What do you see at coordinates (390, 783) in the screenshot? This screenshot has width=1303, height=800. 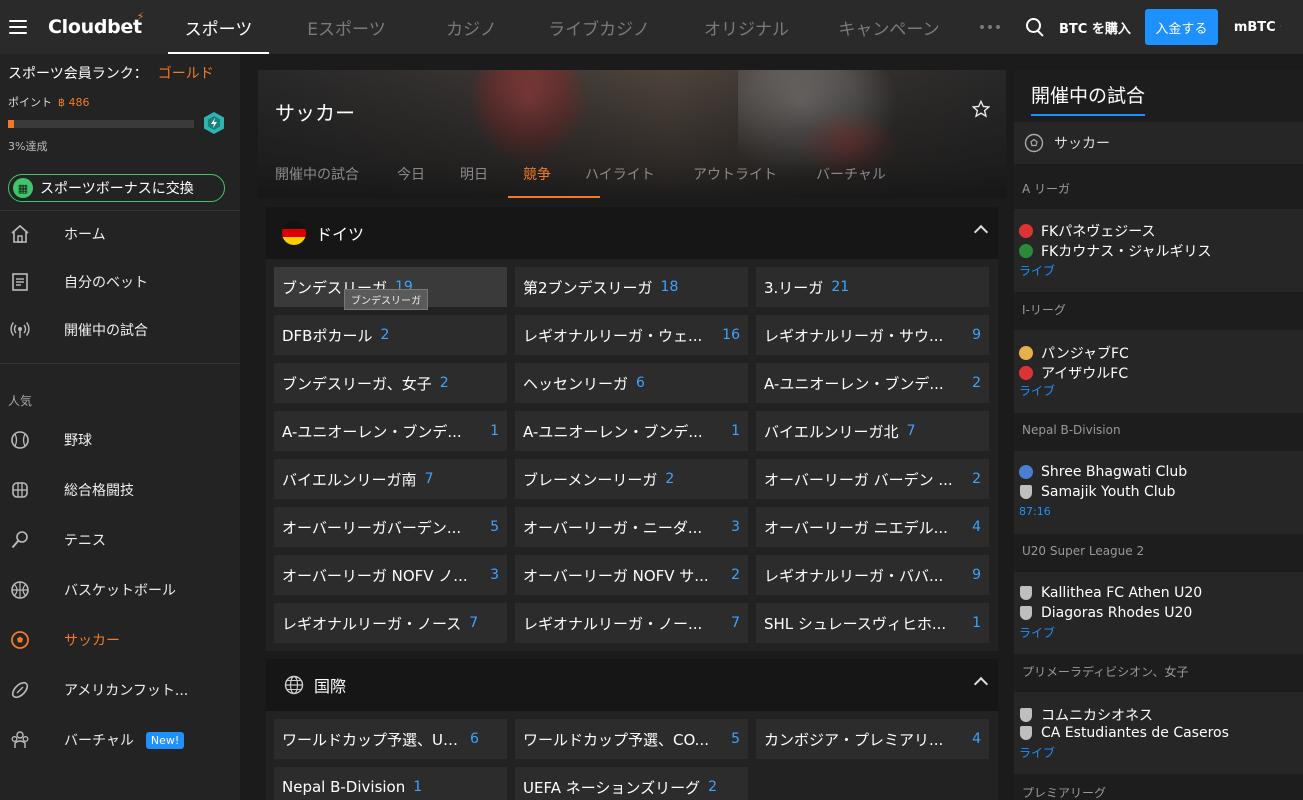 I see `competition-link: Nepal B-Division 1` at bounding box center [390, 783].